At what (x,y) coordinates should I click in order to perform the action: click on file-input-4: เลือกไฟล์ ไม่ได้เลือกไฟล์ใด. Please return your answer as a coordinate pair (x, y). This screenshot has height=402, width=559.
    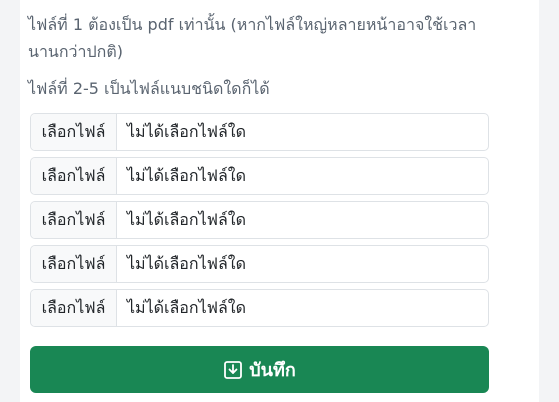
    Looking at the image, I should click on (259, 264).